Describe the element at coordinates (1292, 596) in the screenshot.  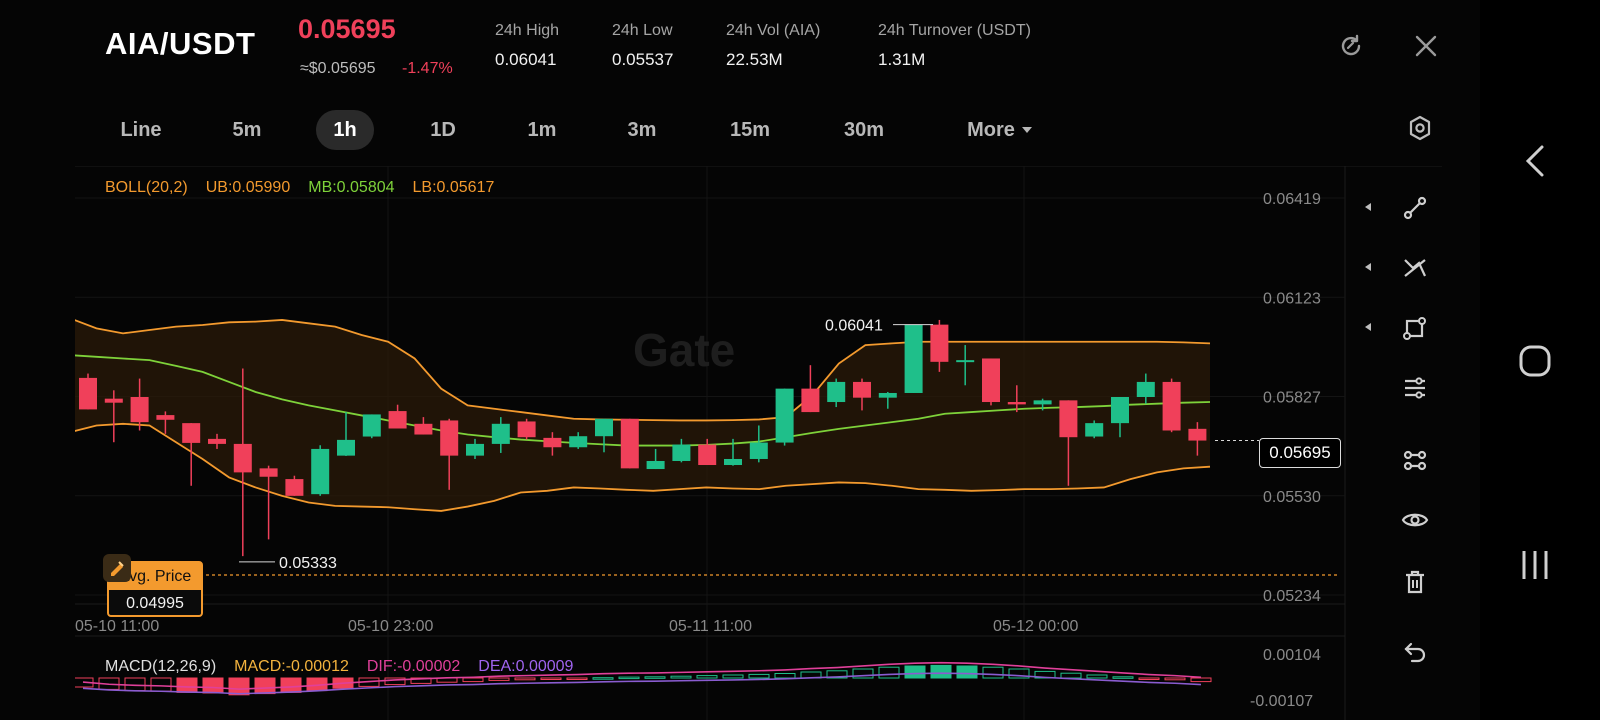
I see `price-tick-label: 0.05234` at that location.